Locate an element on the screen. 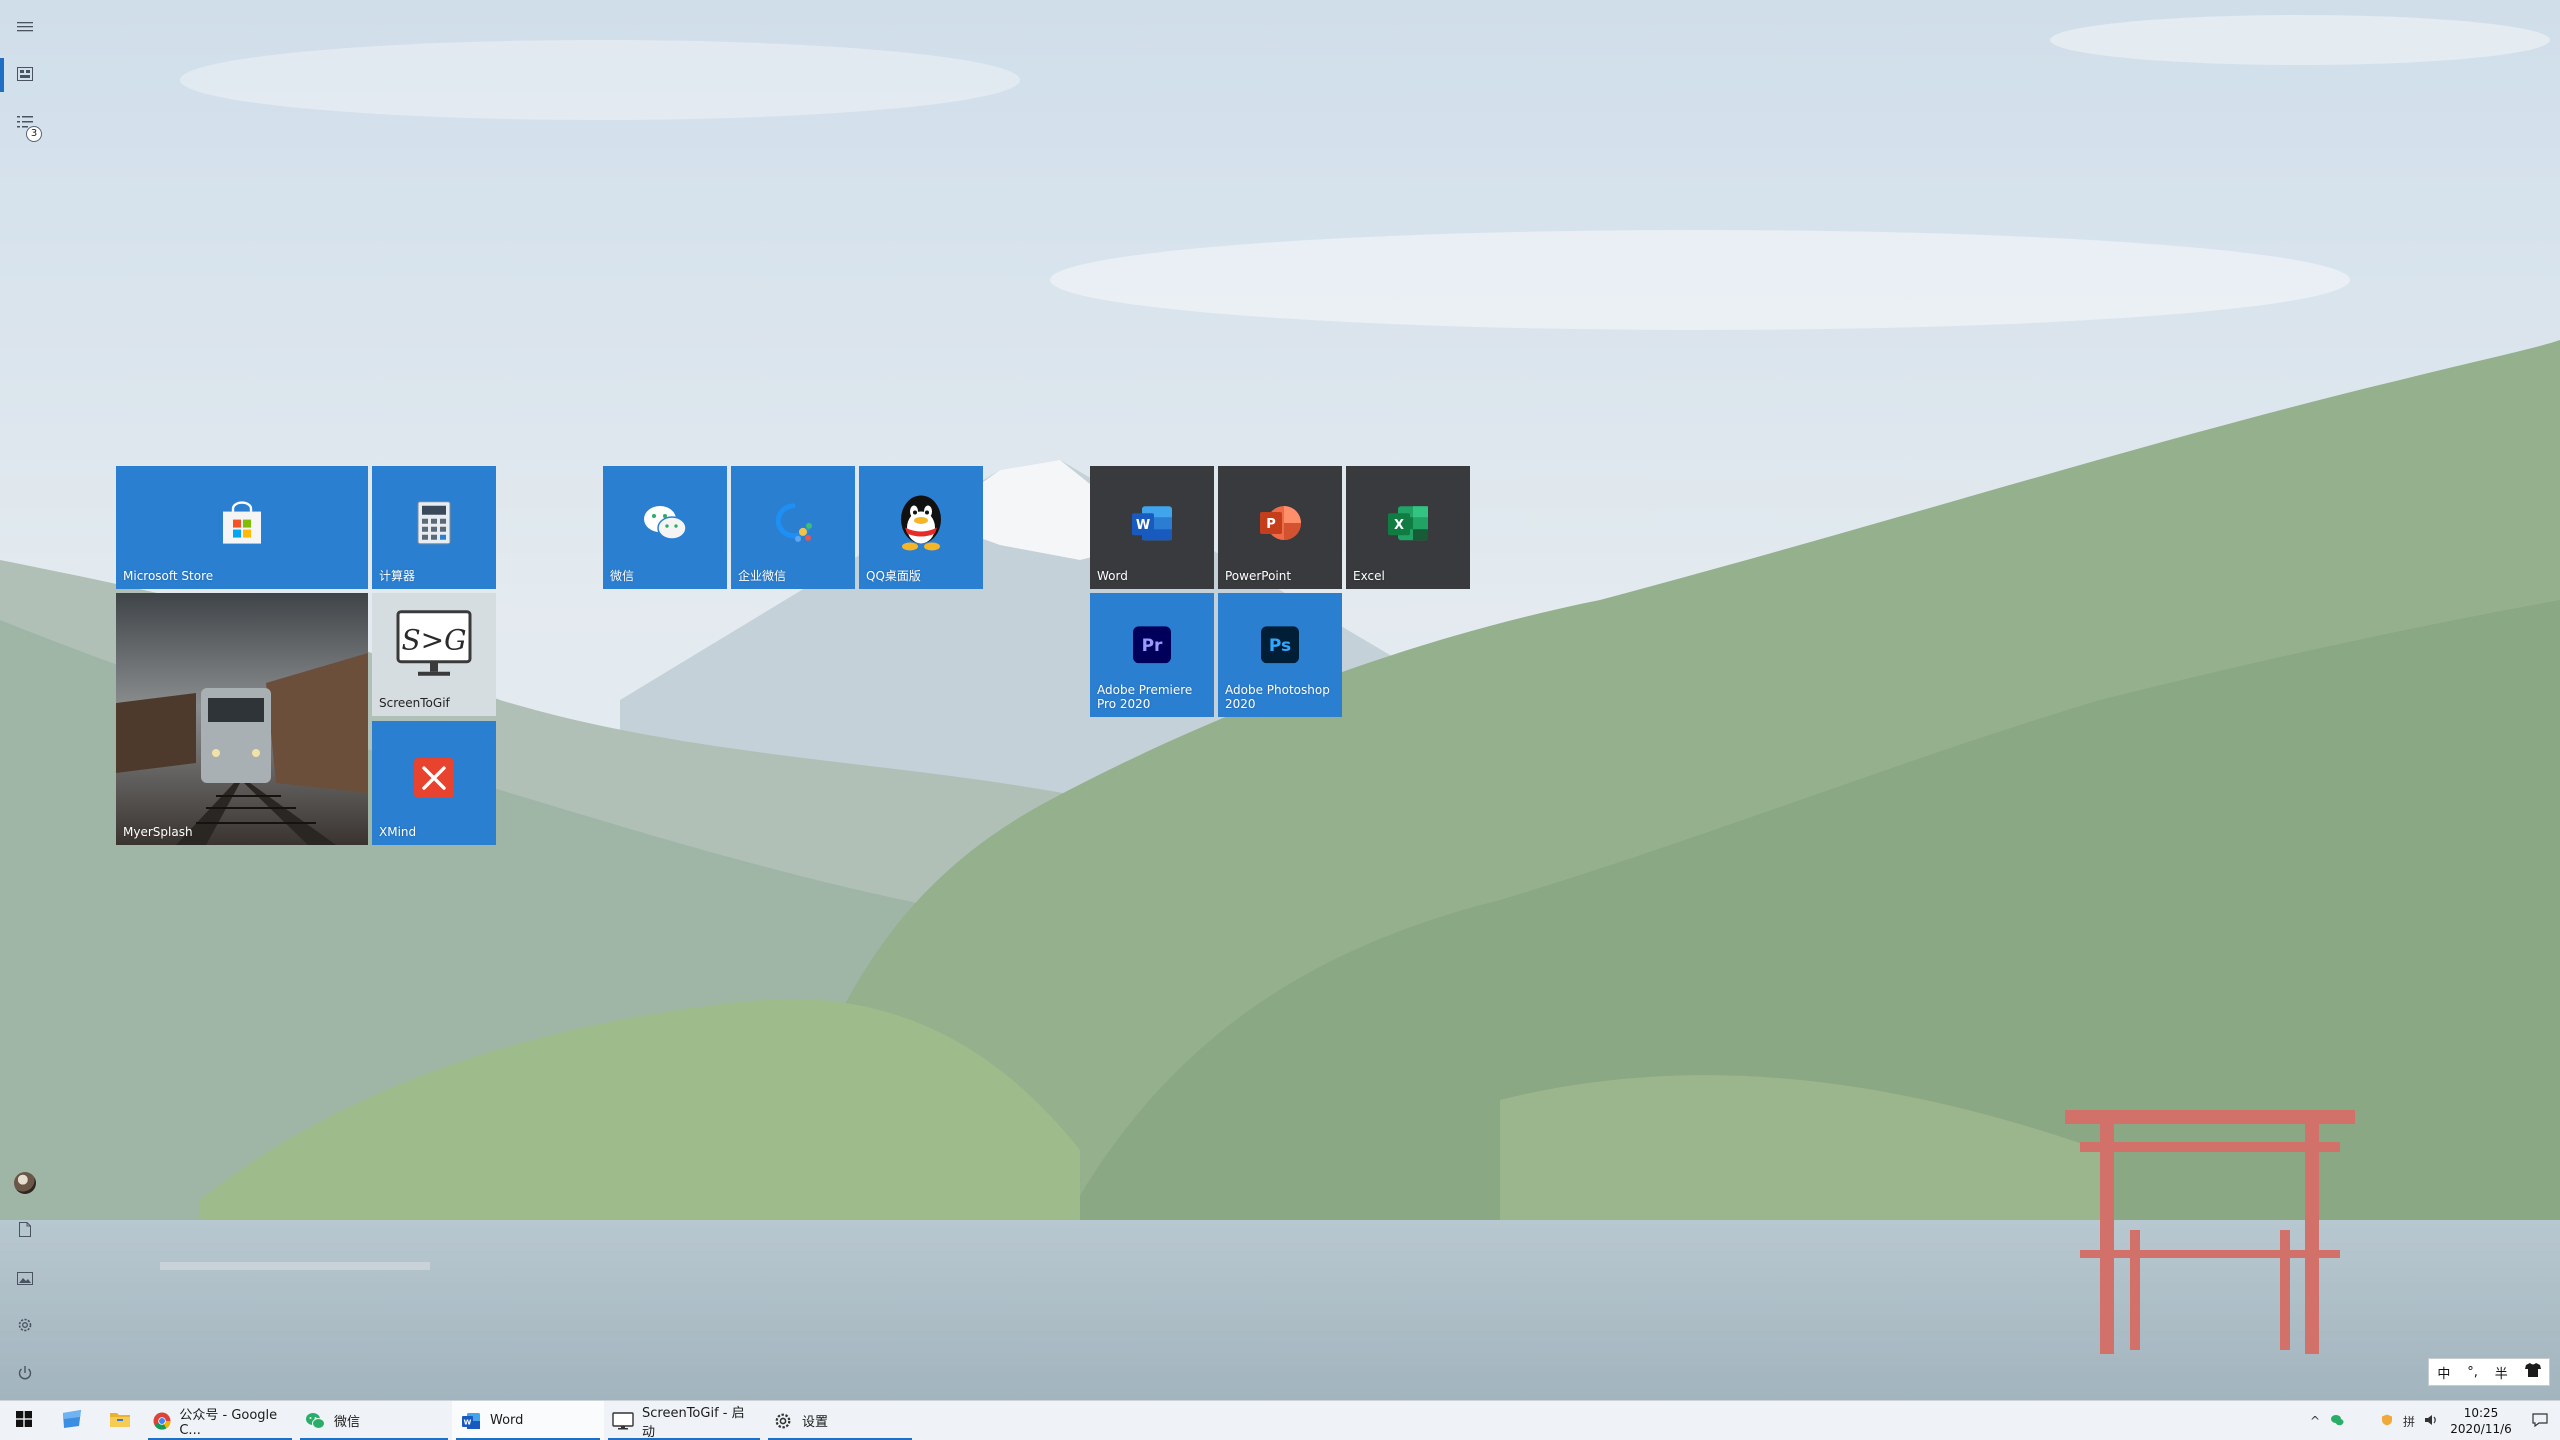 Image resolution: width=2560 pixels, height=1440 pixels. qq-penguin-icon is located at coordinates (921, 522).